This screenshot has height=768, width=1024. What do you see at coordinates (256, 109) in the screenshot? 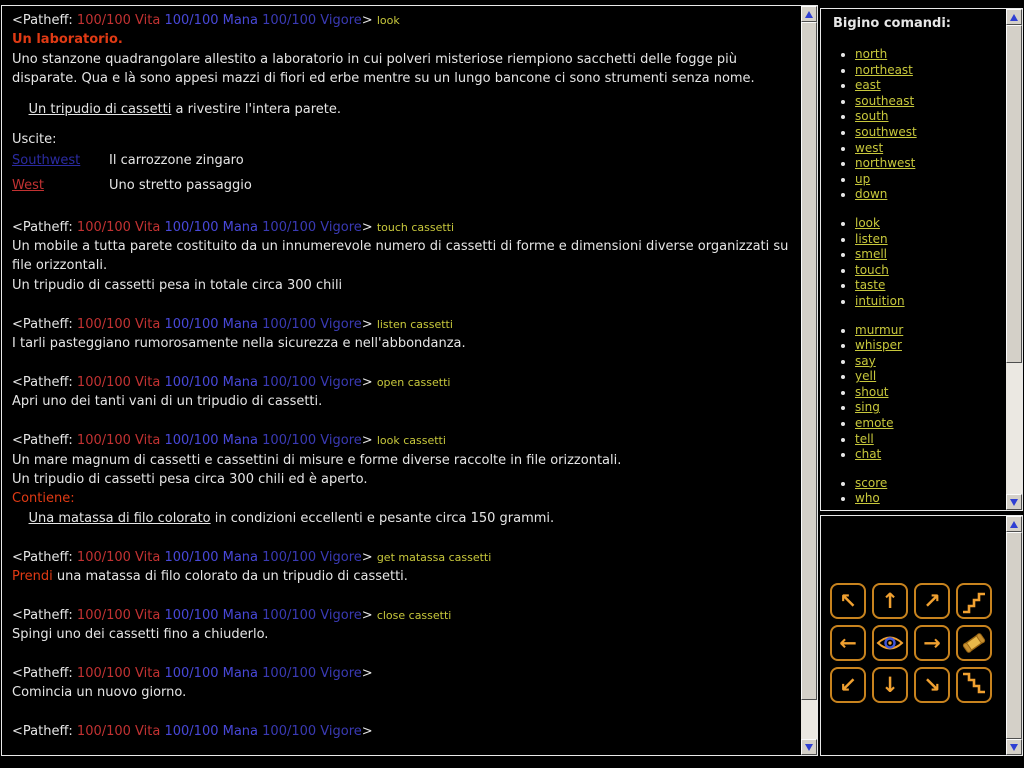
I see `log-text: a rivestire l'intera parete.` at bounding box center [256, 109].